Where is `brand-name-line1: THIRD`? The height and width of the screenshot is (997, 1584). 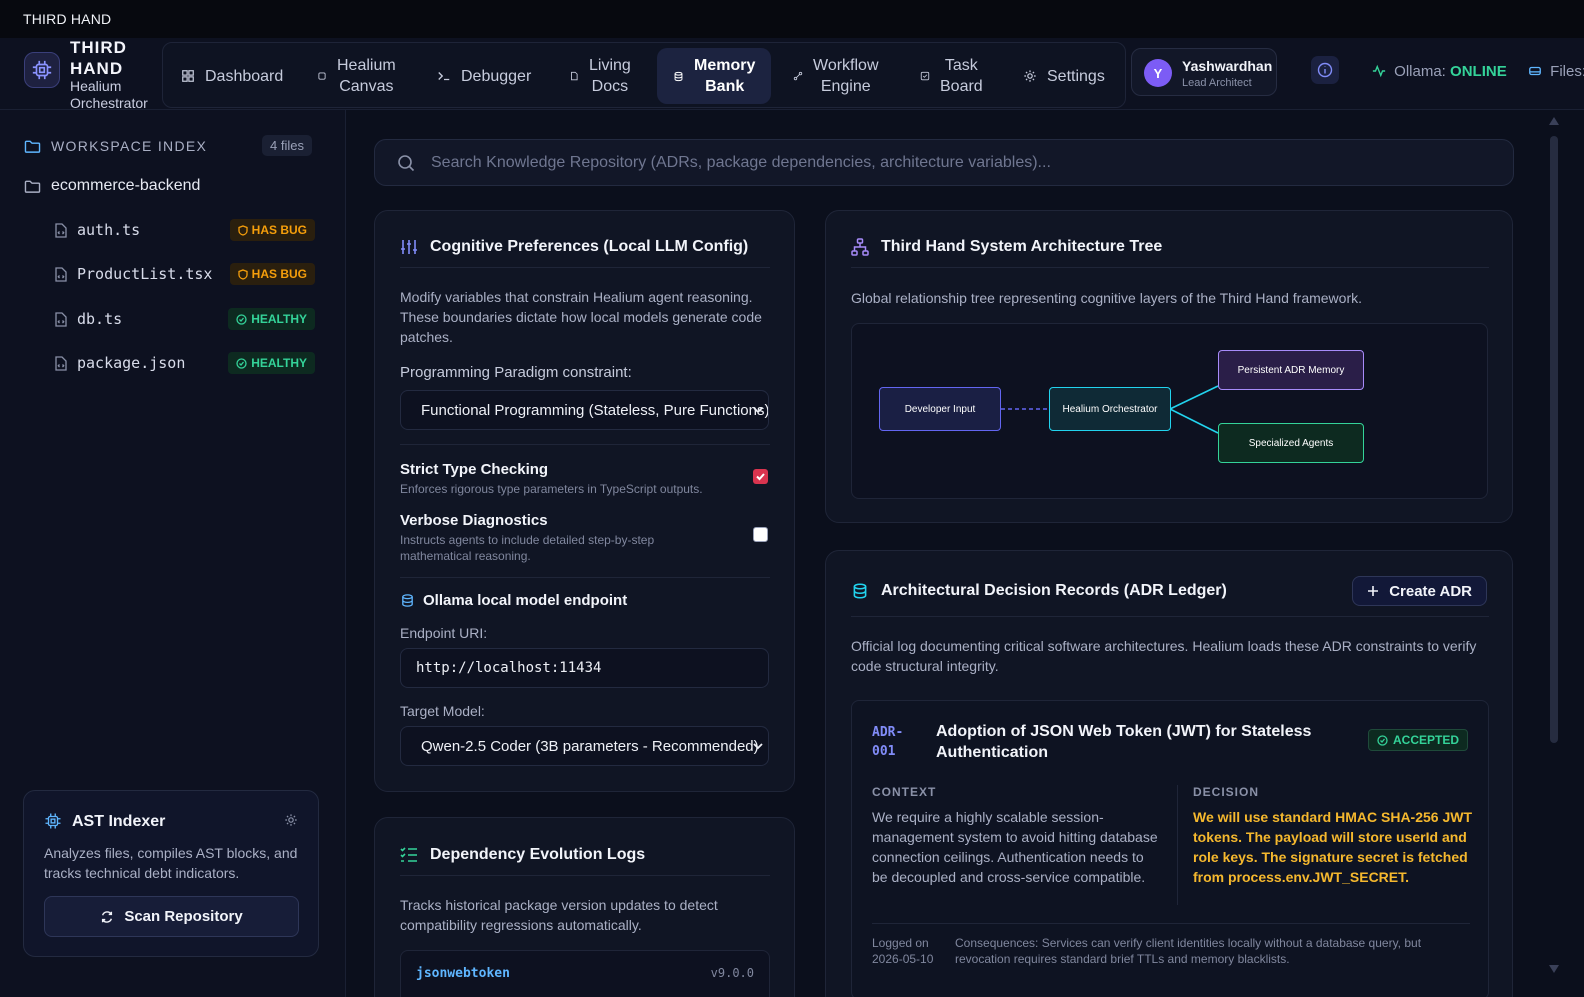 brand-name-line1: THIRD is located at coordinates (98, 47).